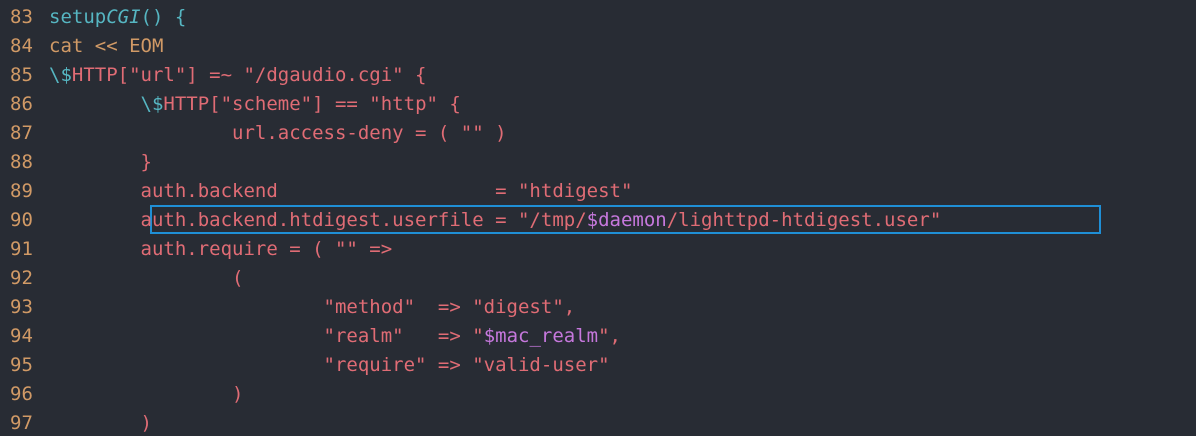 Image resolution: width=1196 pixels, height=436 pixels. I want to click on code-token: auth.backend.htdigest.userfile = "/tmp/, so click(318, 220).